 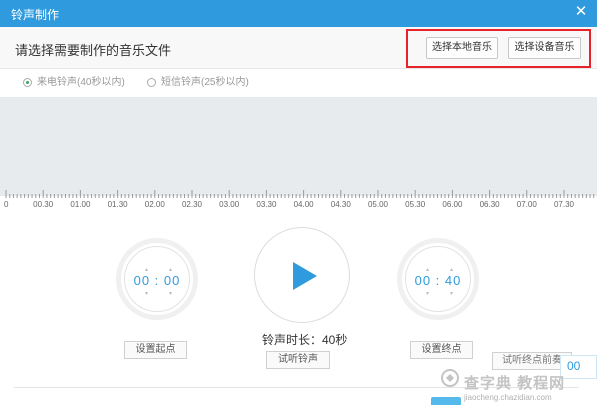 I want to click on ringtone-type-group: 来电铃声(40秒以内) 短信铃声(25秒以内), so click(x=298, y=83).